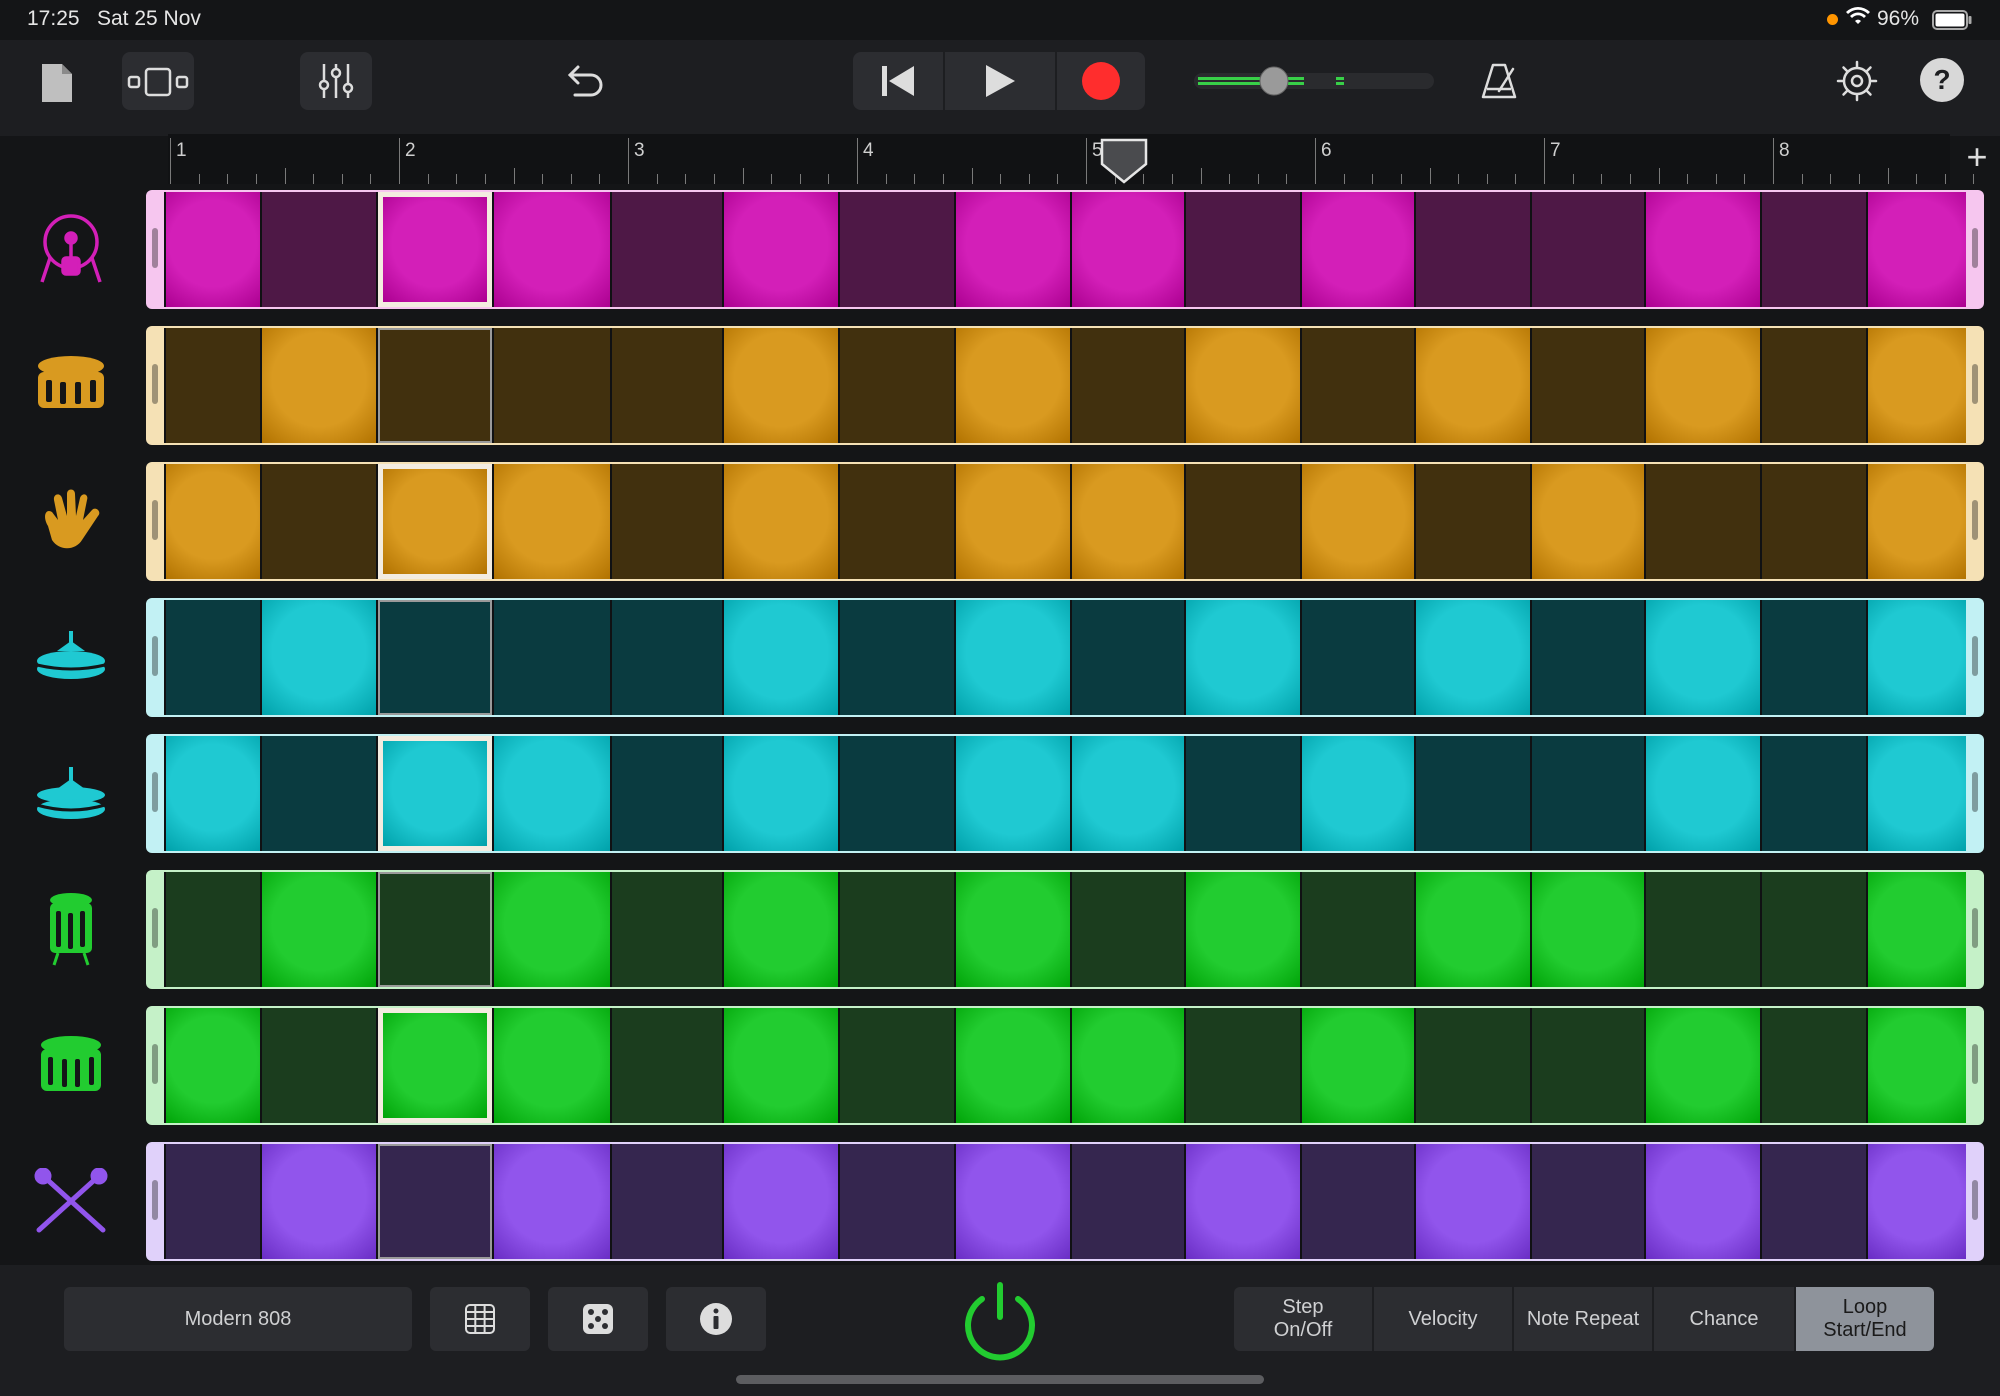 The width and height of the screenshot is (2000, 1396). I want to click on open-hihat-icon, so click(71, 793).